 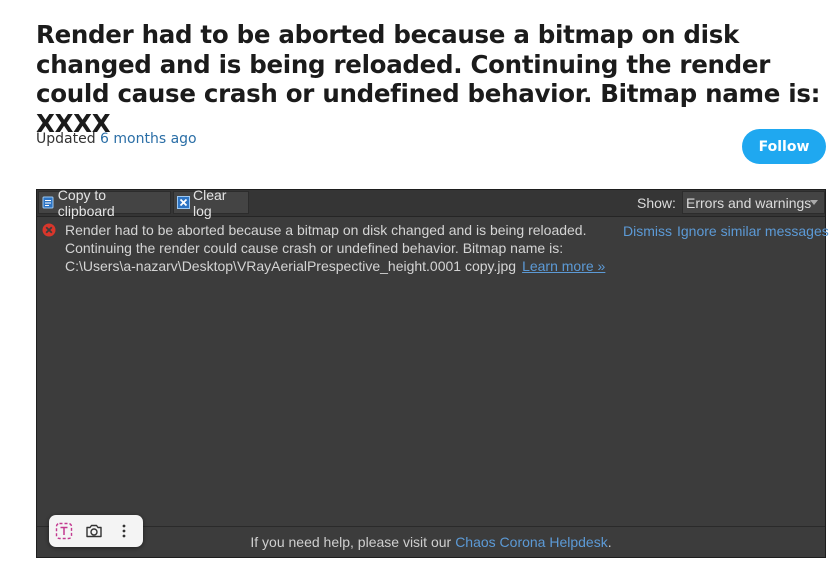 What do you see at coordinates (784, 146) in the screenshot?
I see `follow-button: Follow` at bounding box center [784, 146].